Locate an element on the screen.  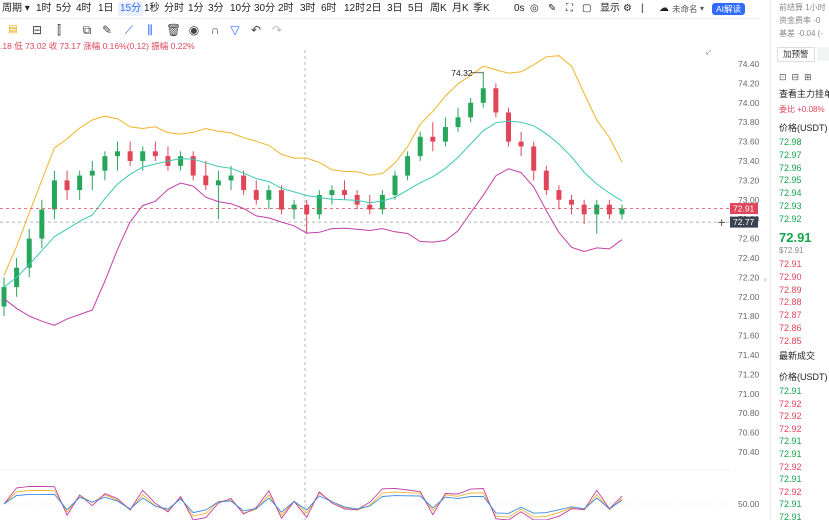
timeframe-15: 2日 is located at coordinates (374, 9).